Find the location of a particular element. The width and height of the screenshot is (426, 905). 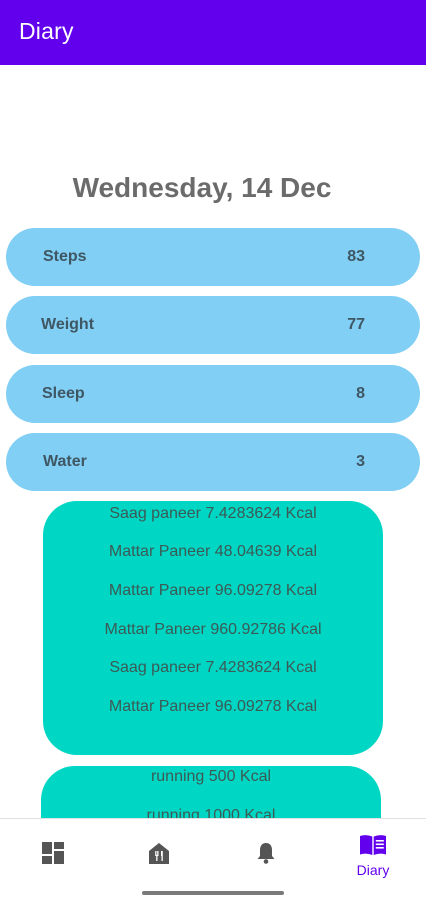

date-heading: Wednesday, 14 Dec is located at coordinates (202, 187).